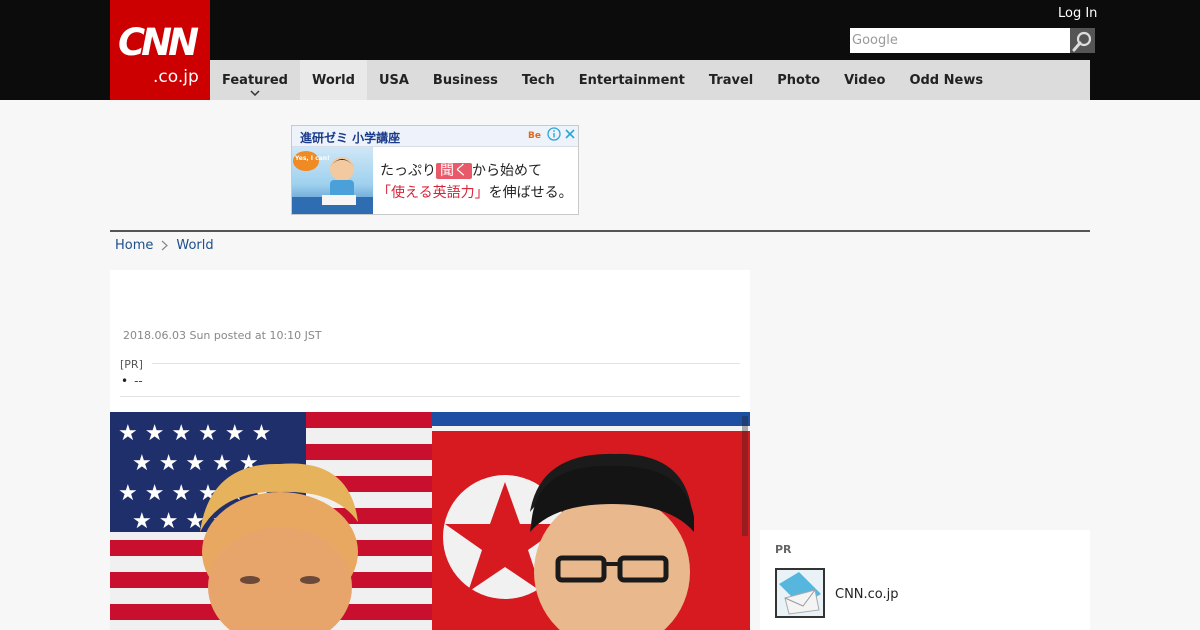  I want to click on ad-brand: 進研ゼミ 小学講座, so click(350, 138).